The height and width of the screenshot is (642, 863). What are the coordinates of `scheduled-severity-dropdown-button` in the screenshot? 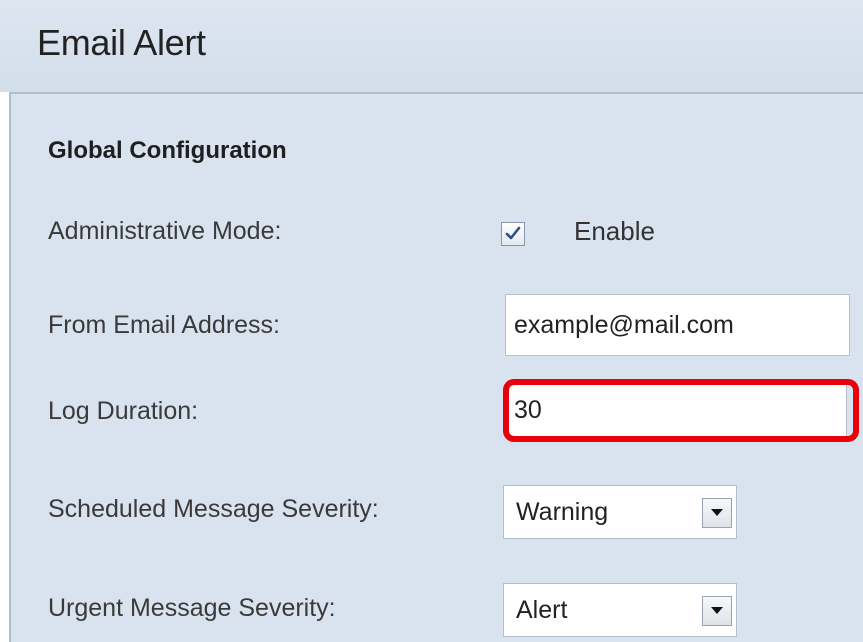 It's located at (717, 513).